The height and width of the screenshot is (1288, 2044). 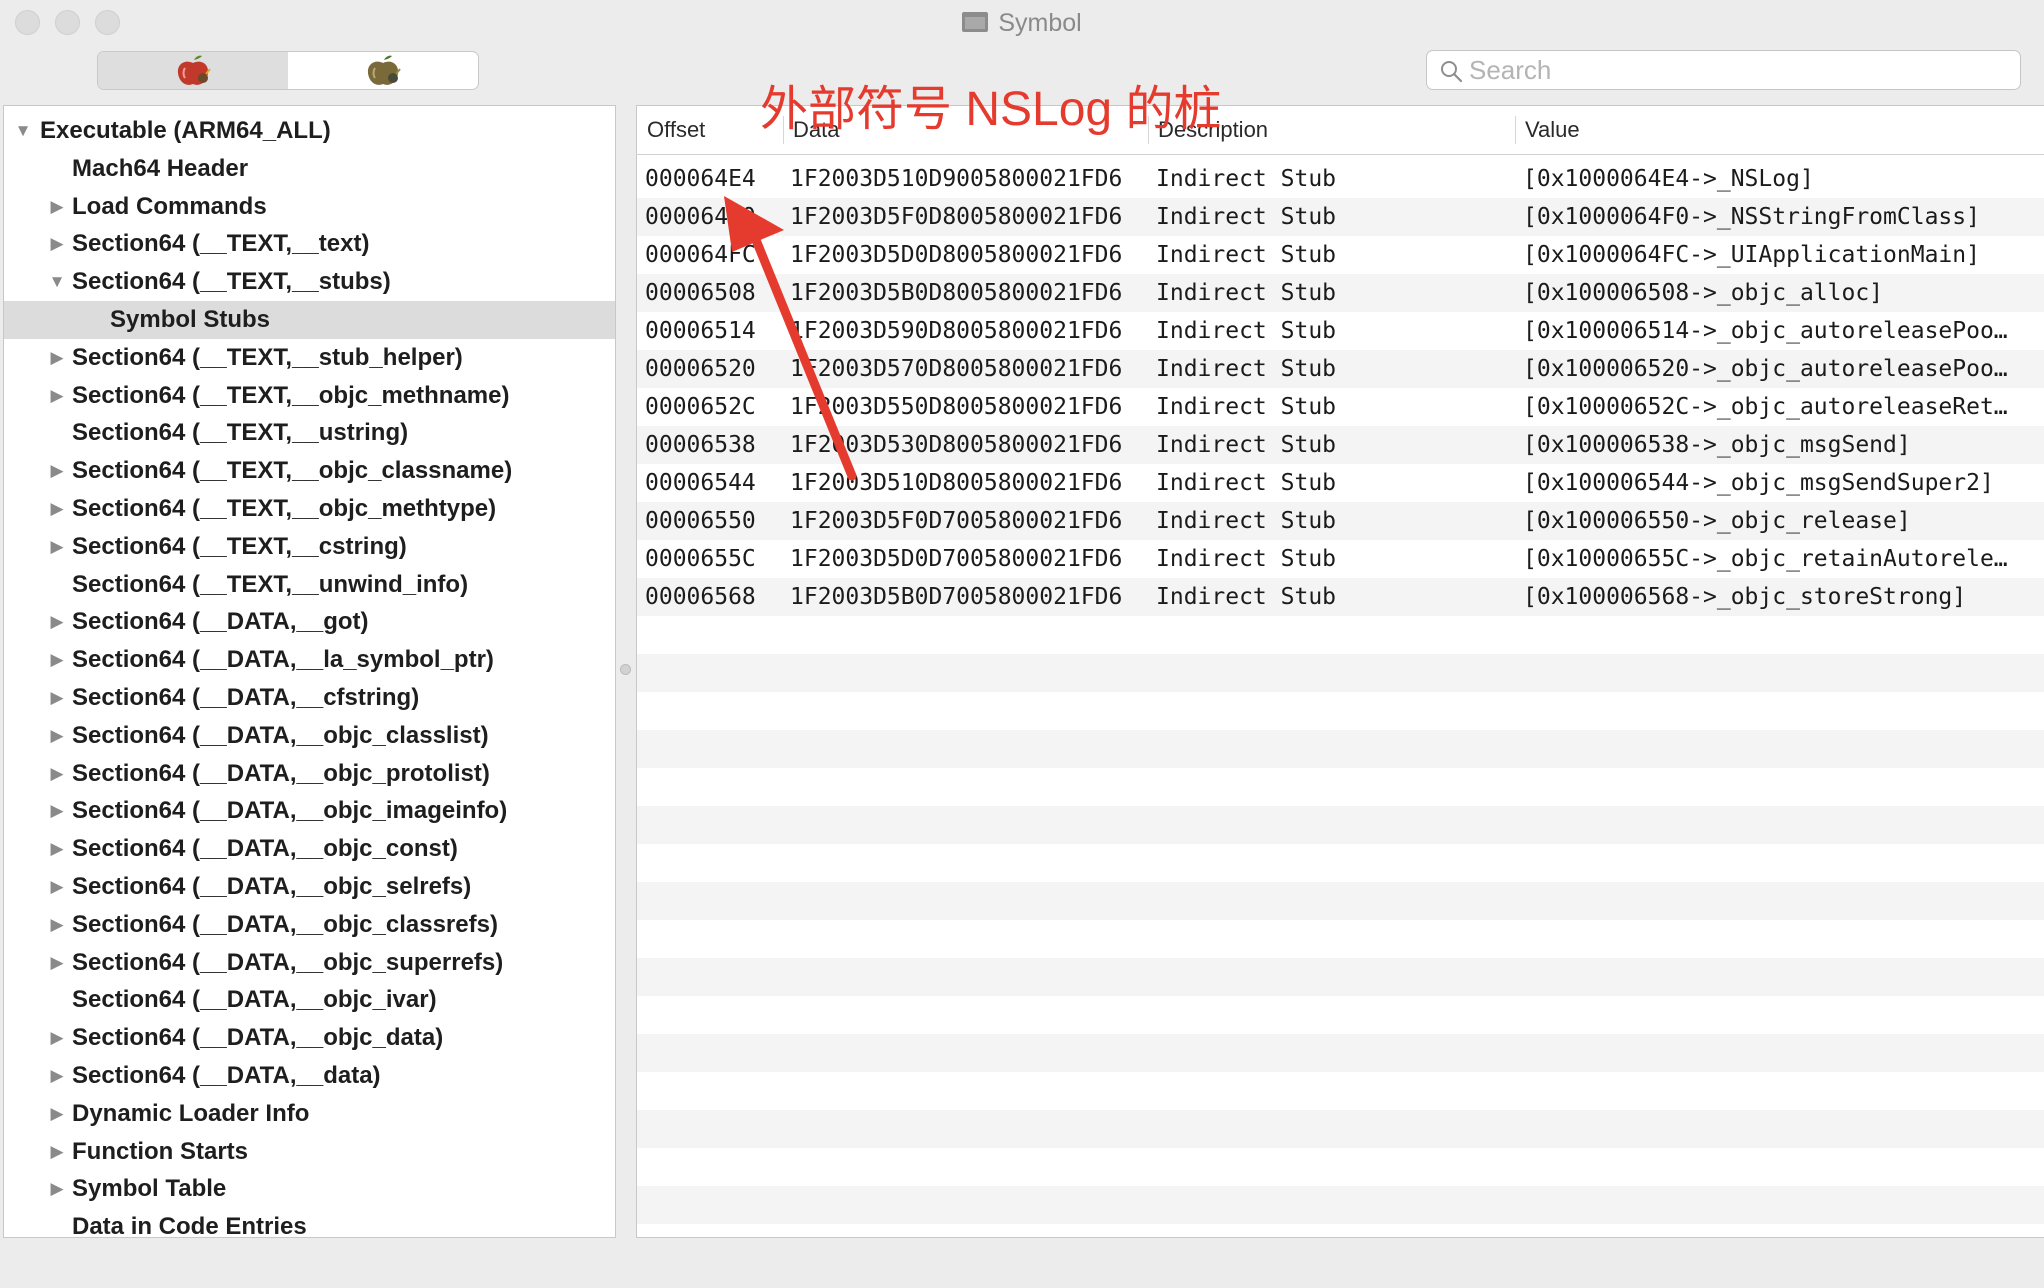 What do you see at coordinates (292, 471) in the screenshot?
I see `sidebar-item-label: Section64 (__TEXT,__objc_classname)` at bounding box center [292, 471].